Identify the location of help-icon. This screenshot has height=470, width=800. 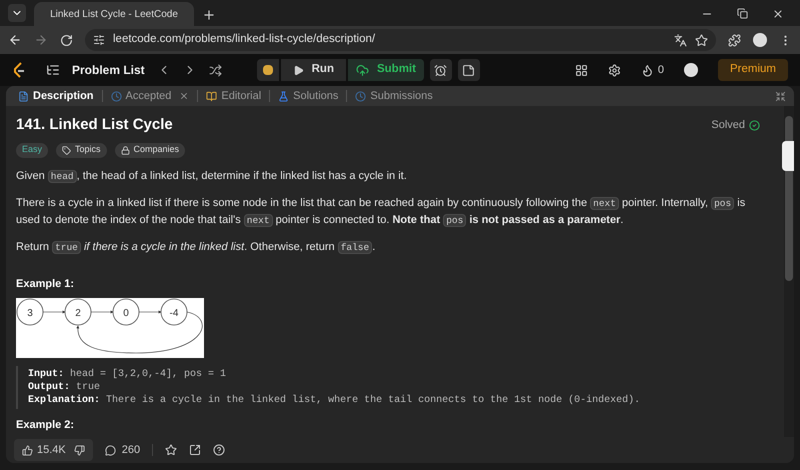
(219, 450).